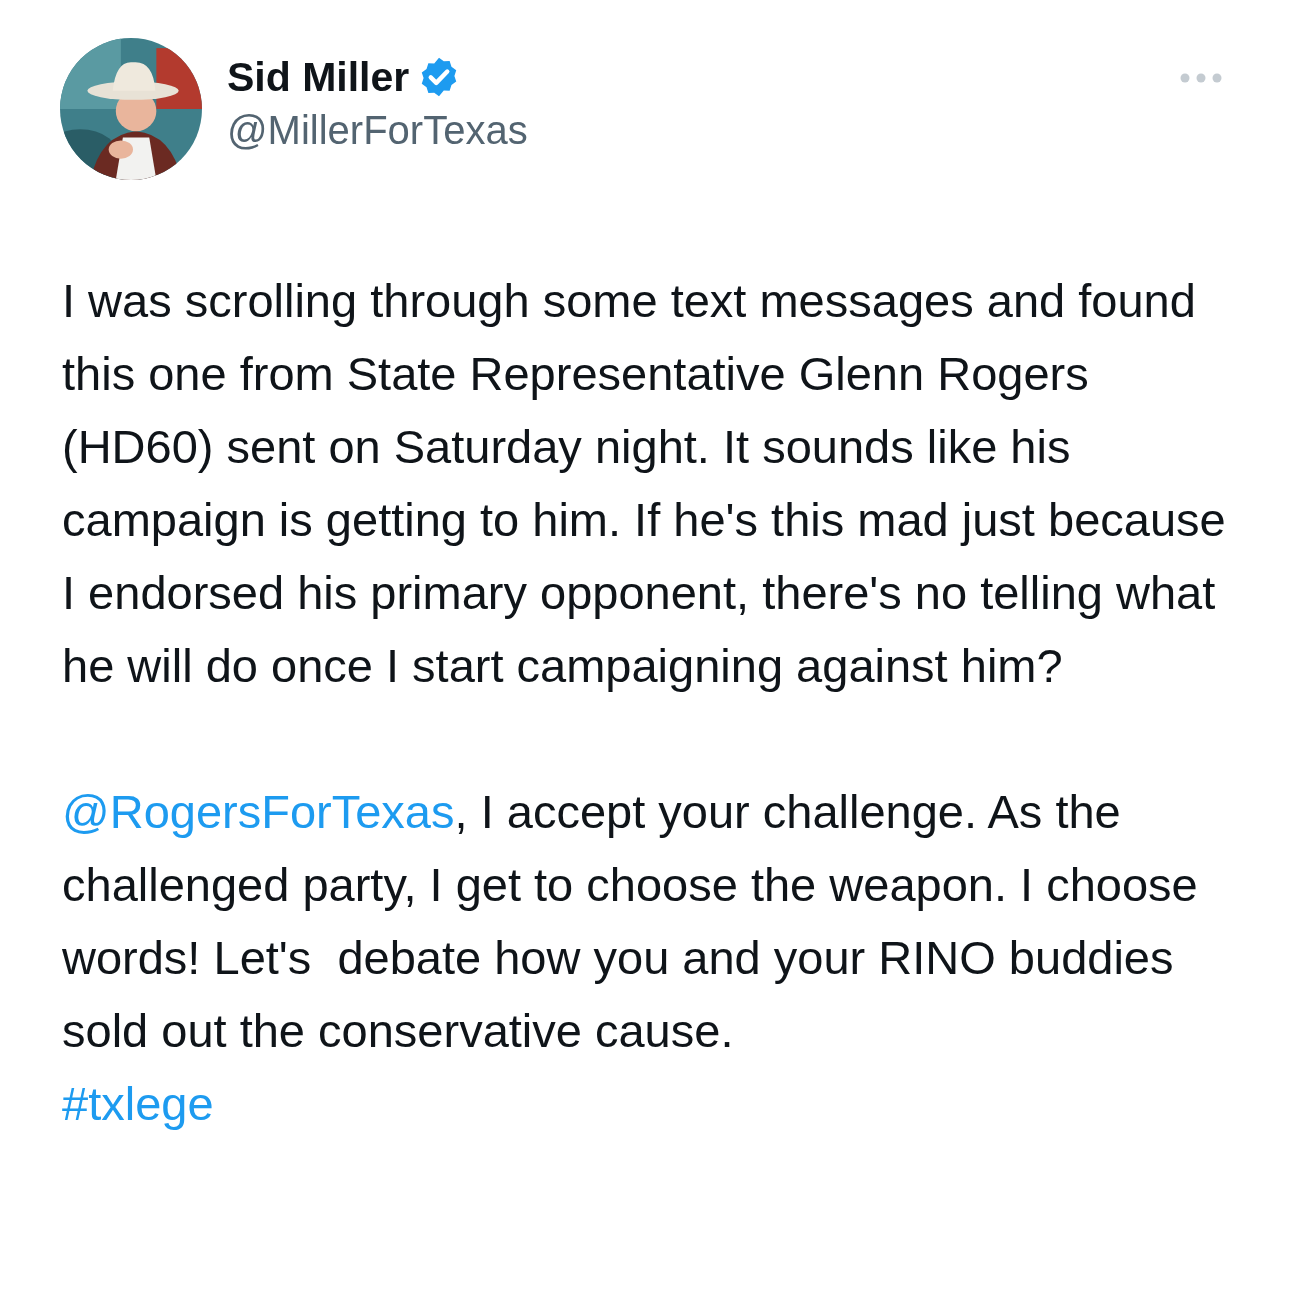  Describe the element at coordinates (1201, 78) in the screenshot. I see `more-icon` at that location.